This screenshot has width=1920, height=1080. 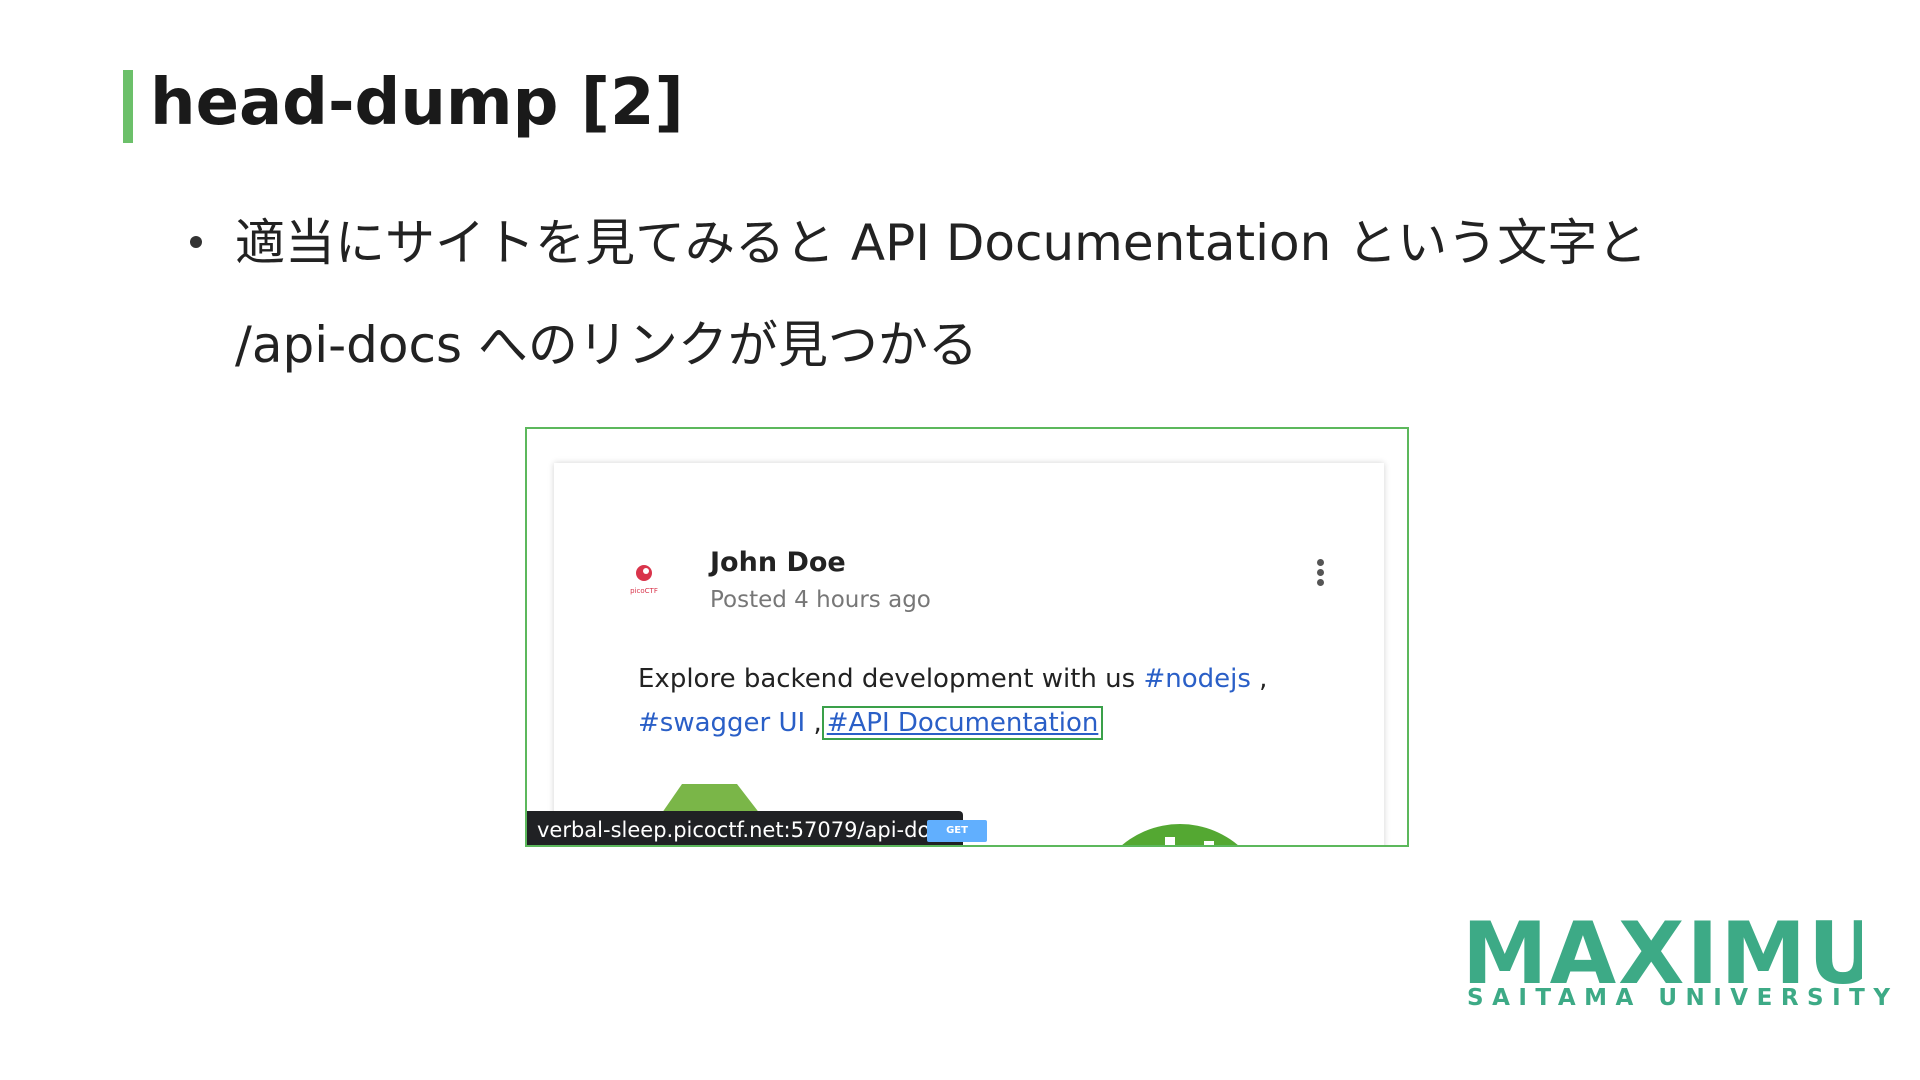 I want to click on decorative-graphics, so click(x=938, y=814).